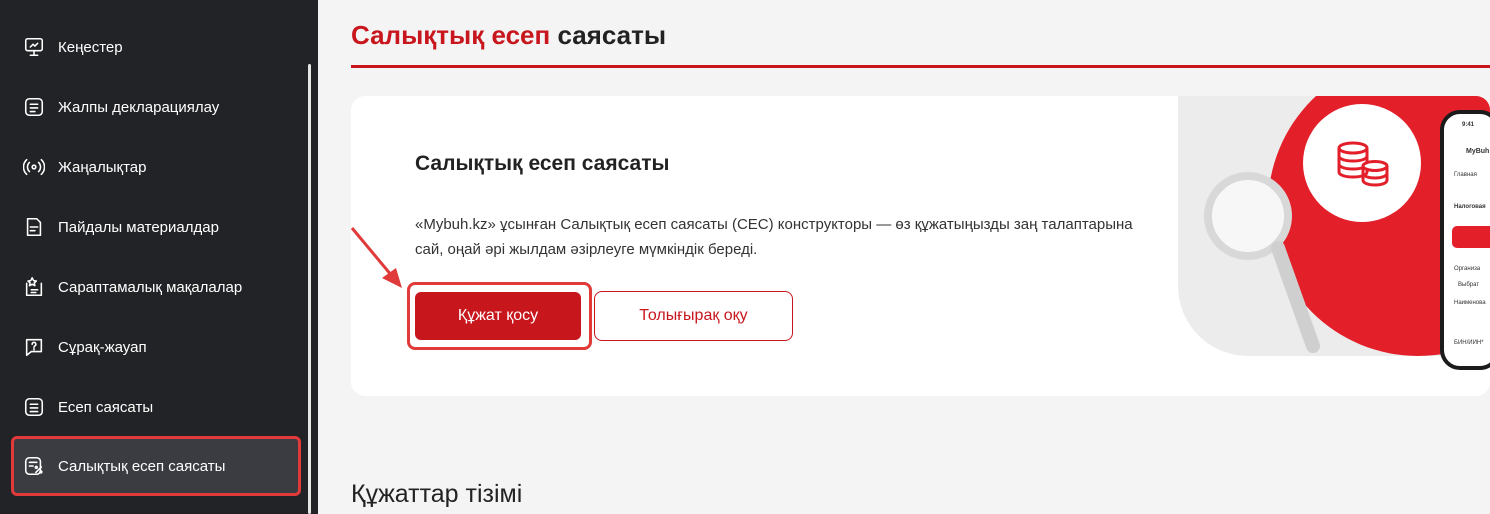 The image size is (1490, 514). What do you see at coordinates (309, 289) in the screenshot?
I see `sidebar-scrollbar` at bounding box center [309, 289].